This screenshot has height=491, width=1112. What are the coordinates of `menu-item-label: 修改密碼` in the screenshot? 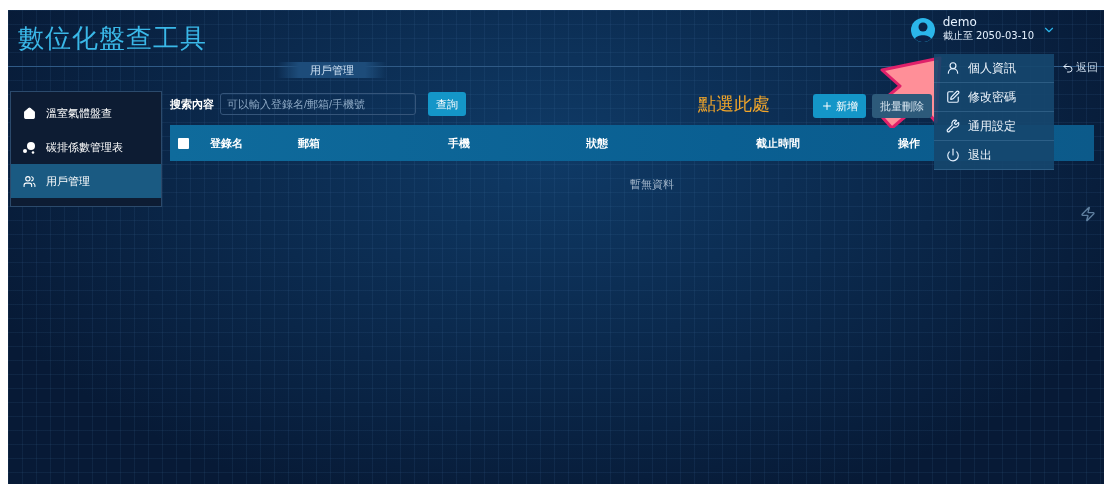 It's located at (992, 97).